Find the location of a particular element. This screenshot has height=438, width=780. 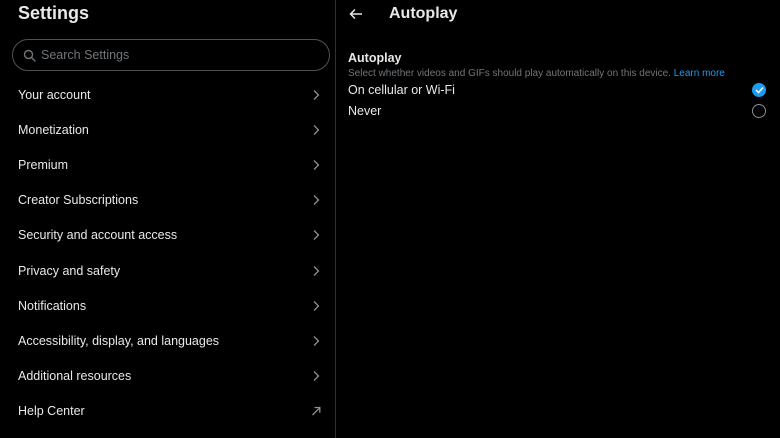

checkmark-icon is located at coordinates (759, 90).